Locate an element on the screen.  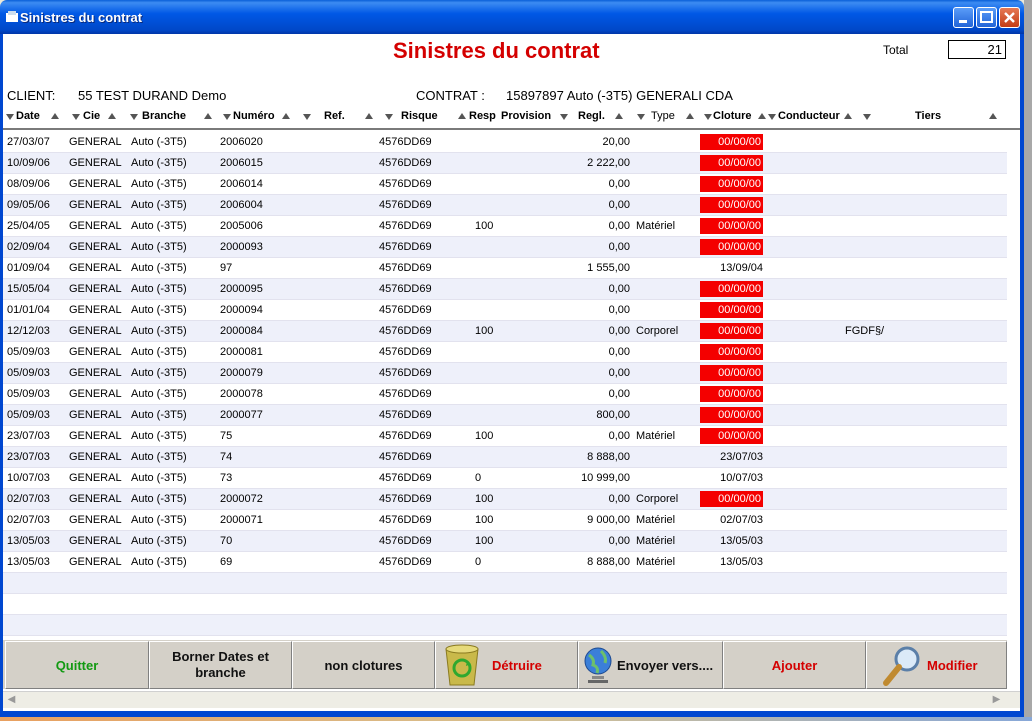
col-ref: Ref. is located at coordinates (334, 116).